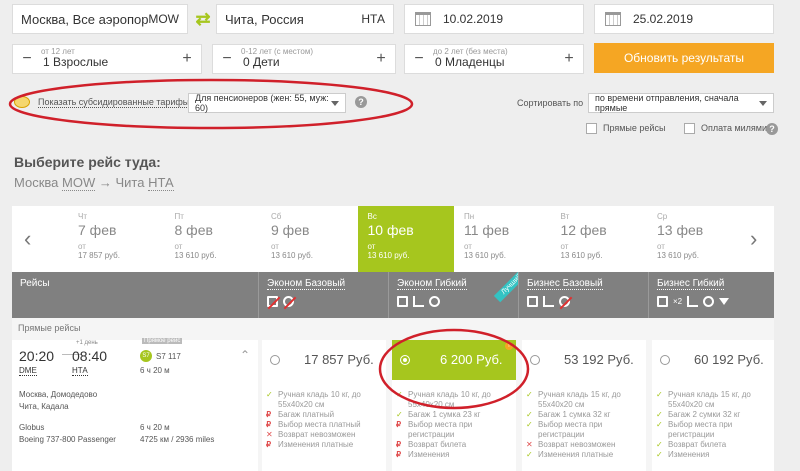 This screenshot has height=471, width=800. Describe the element at coordinates (107, 59) in the screenshot. I see `adults-stepper: от 12 лет − 1 Взрослые +` at that location.